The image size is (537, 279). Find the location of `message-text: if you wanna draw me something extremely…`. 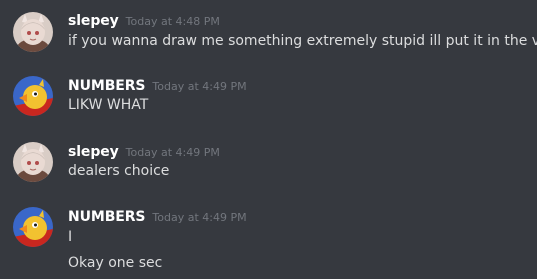

message-text: if you wanna draw me something extremely… is located at coordinates (302, 41).